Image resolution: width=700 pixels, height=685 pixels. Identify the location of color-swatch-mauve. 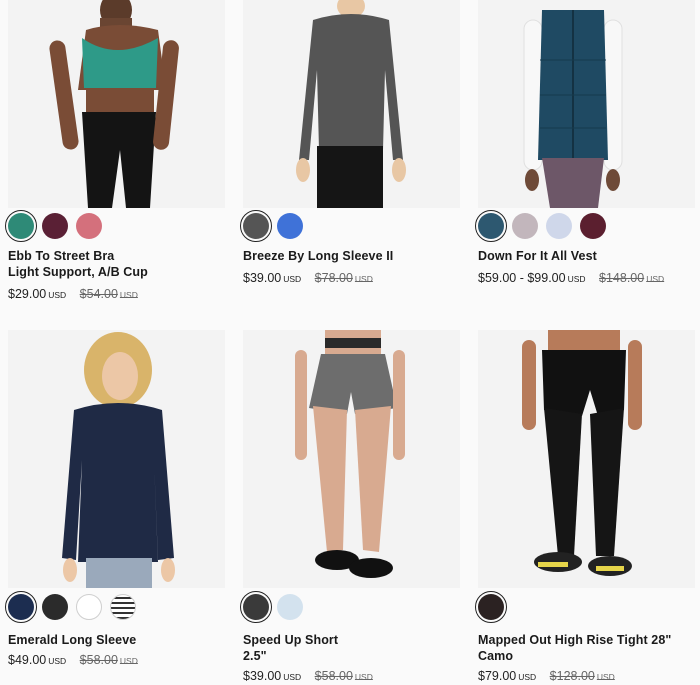
(525, 226).